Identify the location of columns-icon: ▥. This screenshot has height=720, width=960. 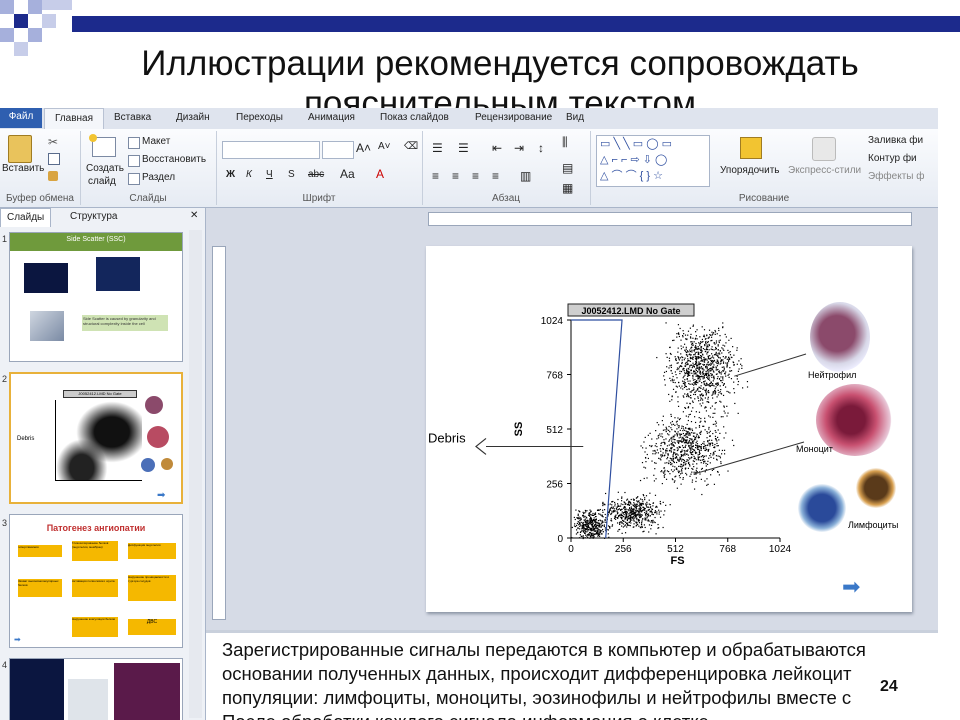
(525, 176).